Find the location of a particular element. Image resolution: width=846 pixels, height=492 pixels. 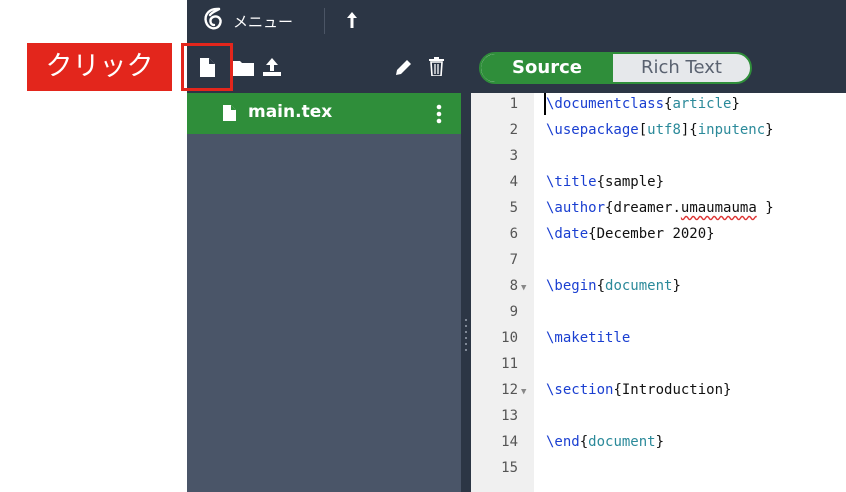

line-number: 12 is located at coordinates (509, 390).